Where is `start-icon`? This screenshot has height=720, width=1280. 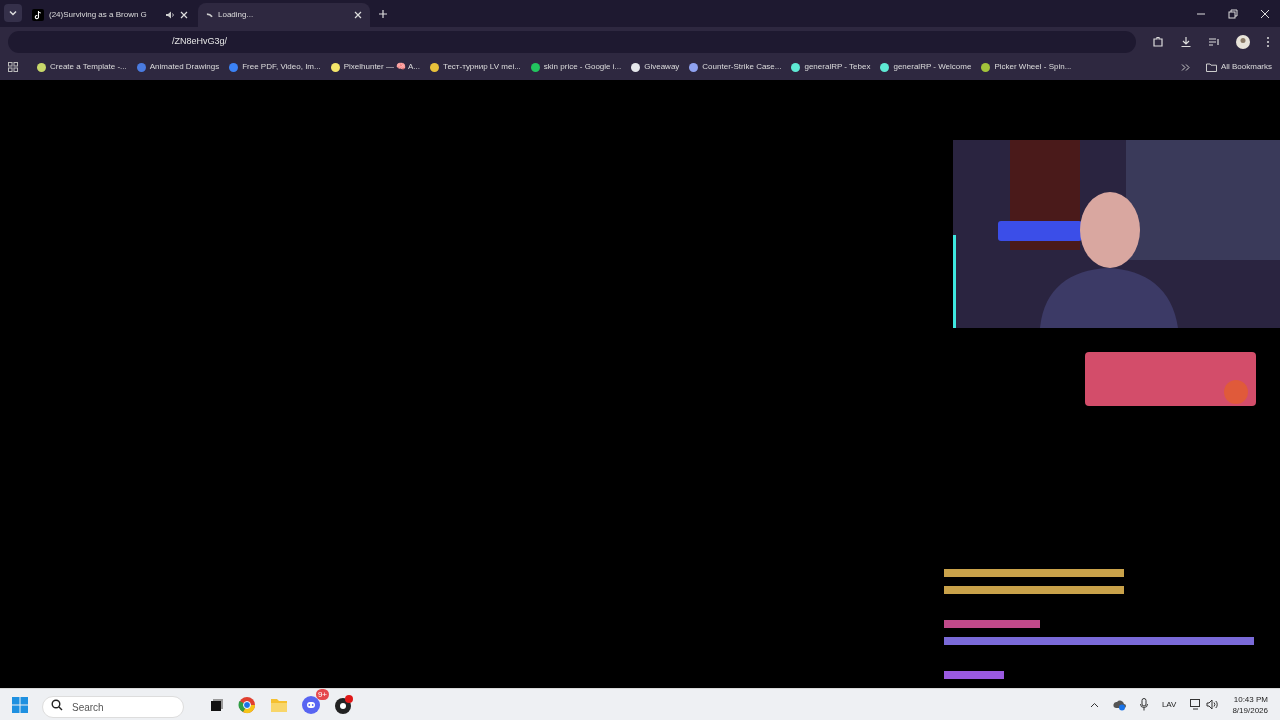 start-icon is located at coordinates (20, 704).